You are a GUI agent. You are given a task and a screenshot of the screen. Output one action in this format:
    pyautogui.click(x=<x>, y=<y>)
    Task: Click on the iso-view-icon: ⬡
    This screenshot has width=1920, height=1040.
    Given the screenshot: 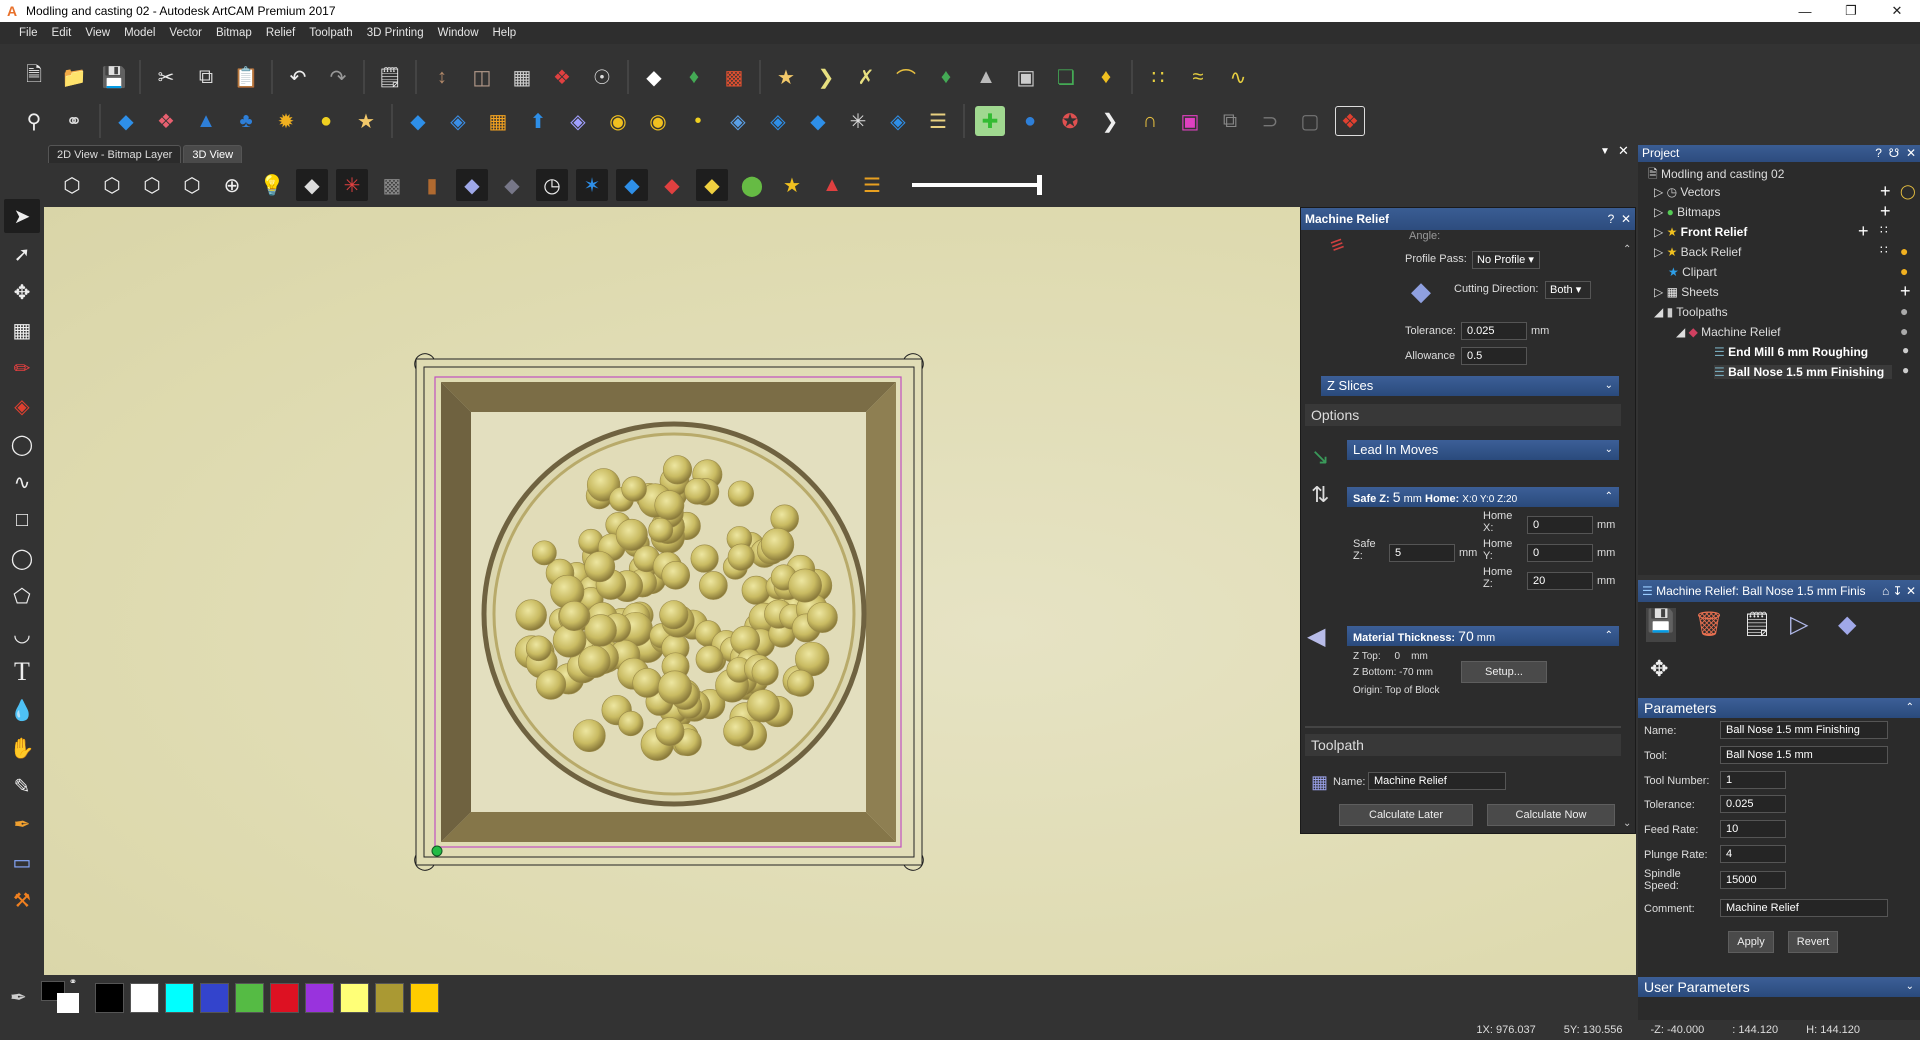 What is the action you would take?
    pyautogui.click(x=72, y=185)
    